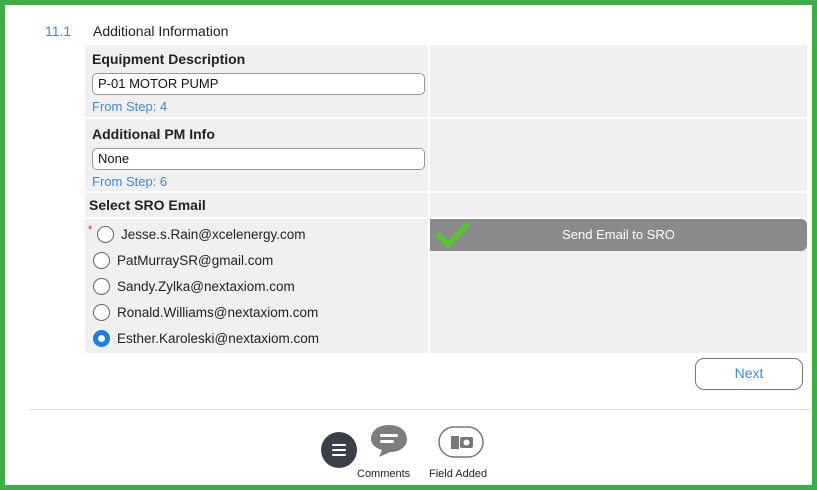  What do you see at coordinates (213, 234) in the screenshot?
I see `sro-option-label: Jesse.s.Rain@xcelenergy.com` at bounding box center [213, 234].